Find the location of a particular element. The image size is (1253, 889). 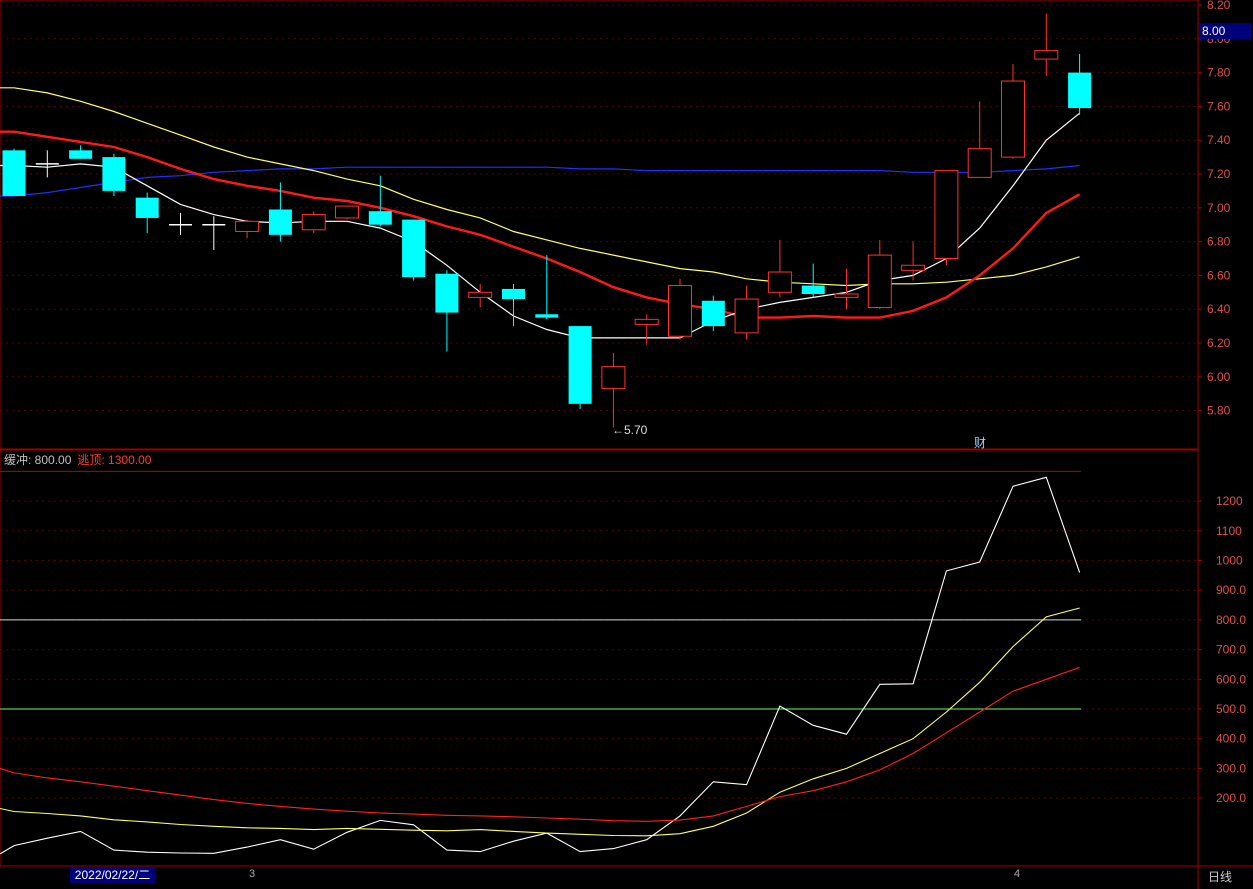

escape-legend-item: 逃顶: 1300.00 is located at coordinates (114, 460).